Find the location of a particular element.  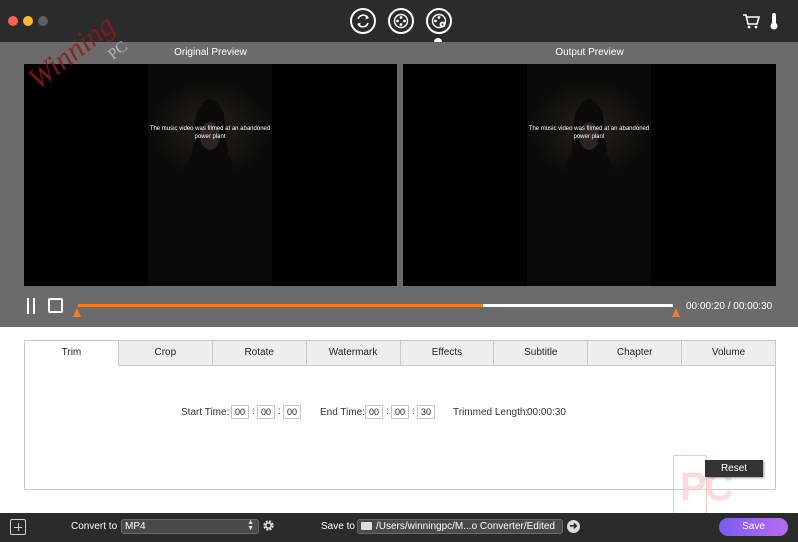

open-folder-arrow-icon: ➜ is located at coordinates (573, 526).